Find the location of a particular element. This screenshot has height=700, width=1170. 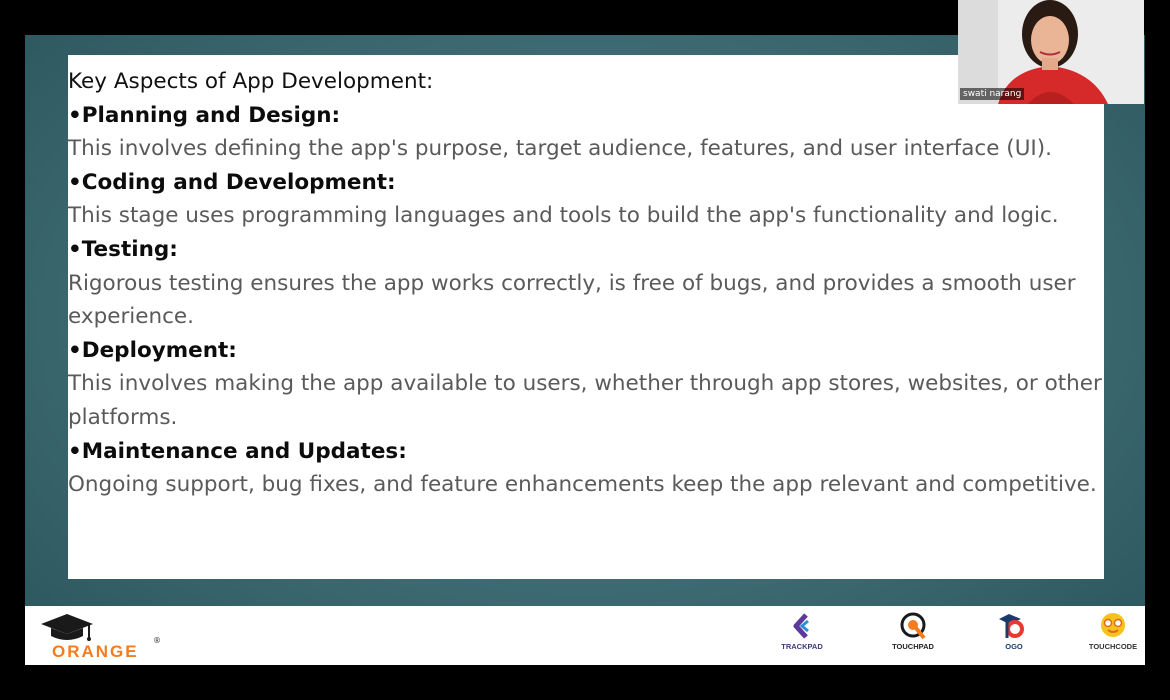

participant-name: swati narang is located at coordinates (992, 94).